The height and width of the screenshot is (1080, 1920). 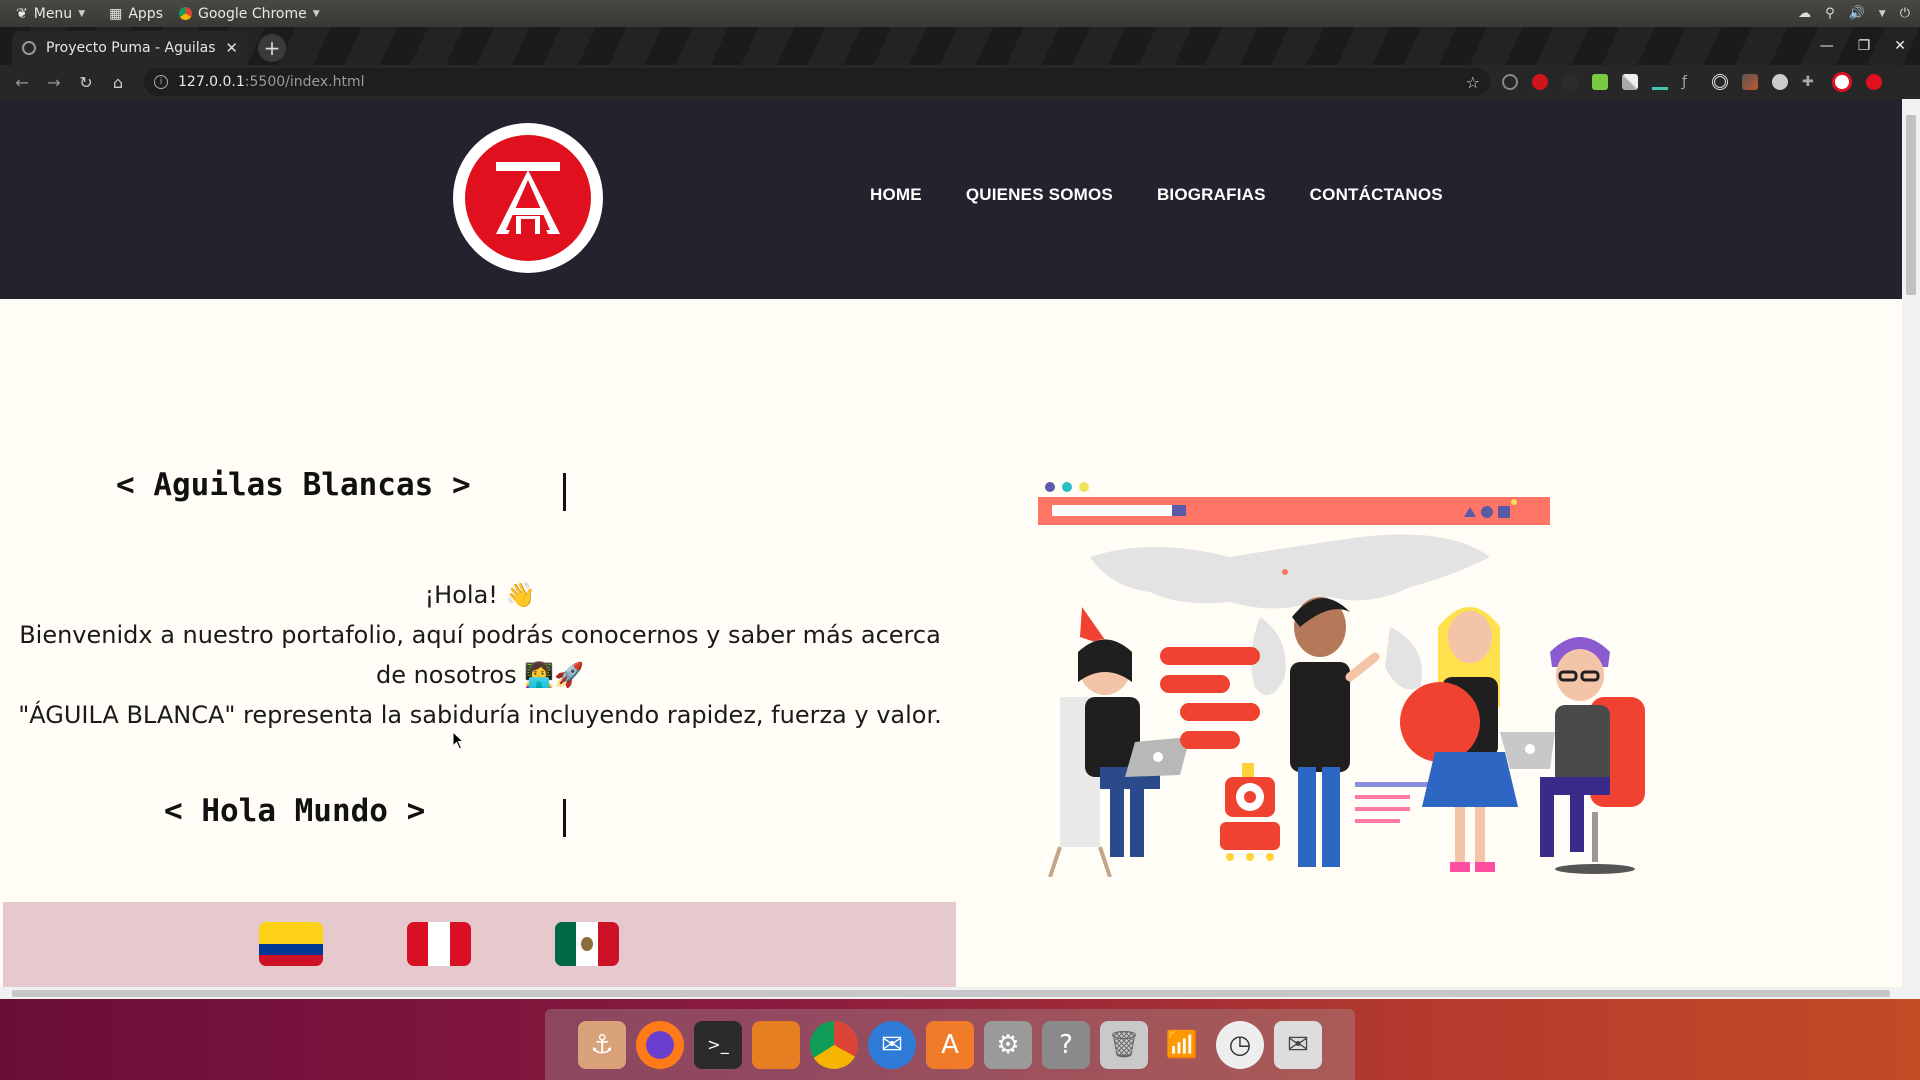 I want to click on os-active-app-label: Google Chrome, so click(x=252, y=13).